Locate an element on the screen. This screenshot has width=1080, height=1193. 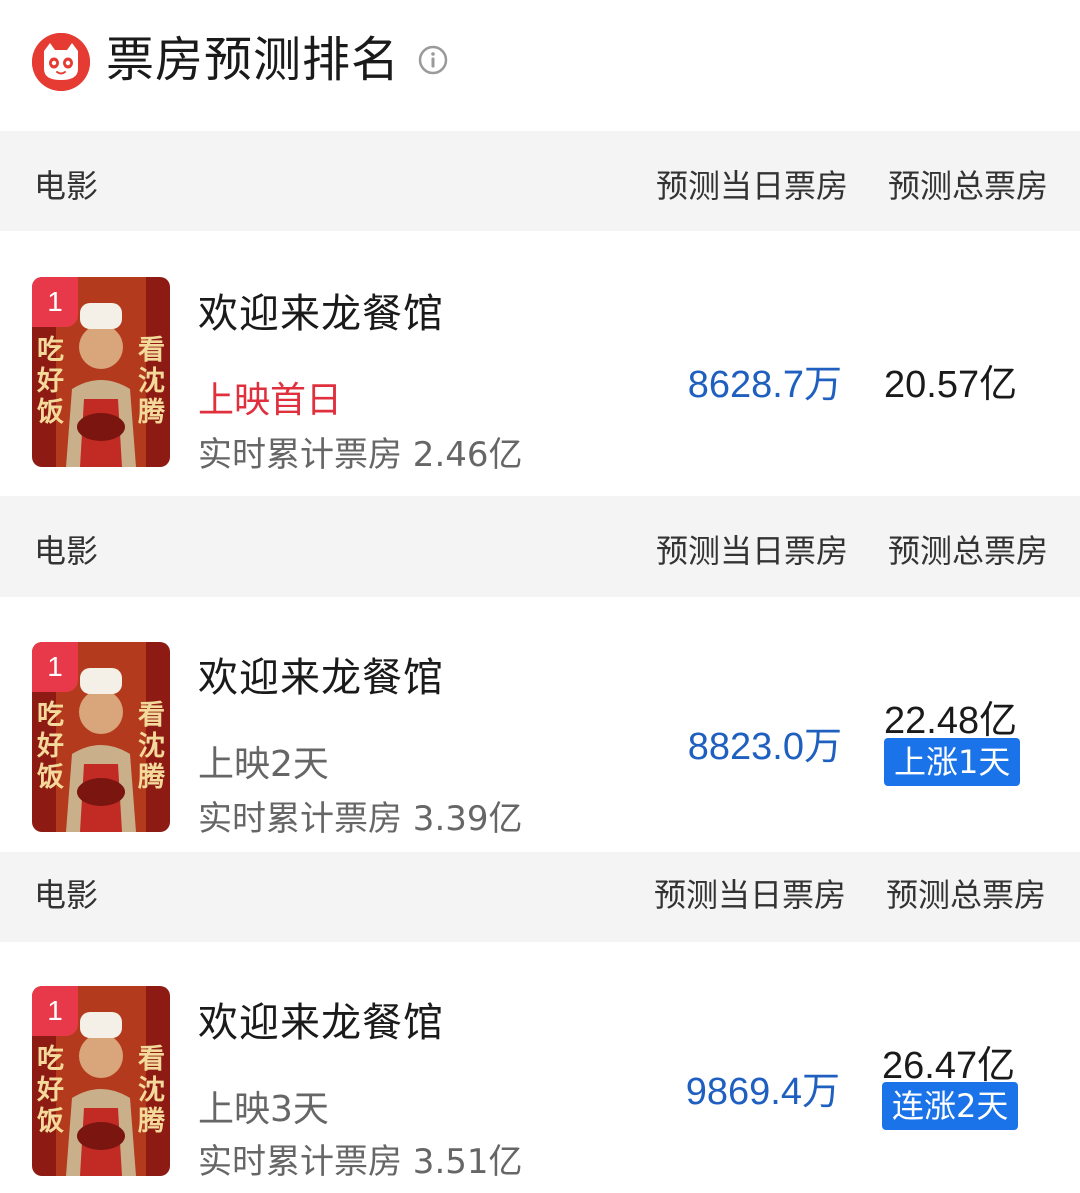
cumulative-box-office: 实时累计票房 3.51亿 is located at coordinates (360, 1162).